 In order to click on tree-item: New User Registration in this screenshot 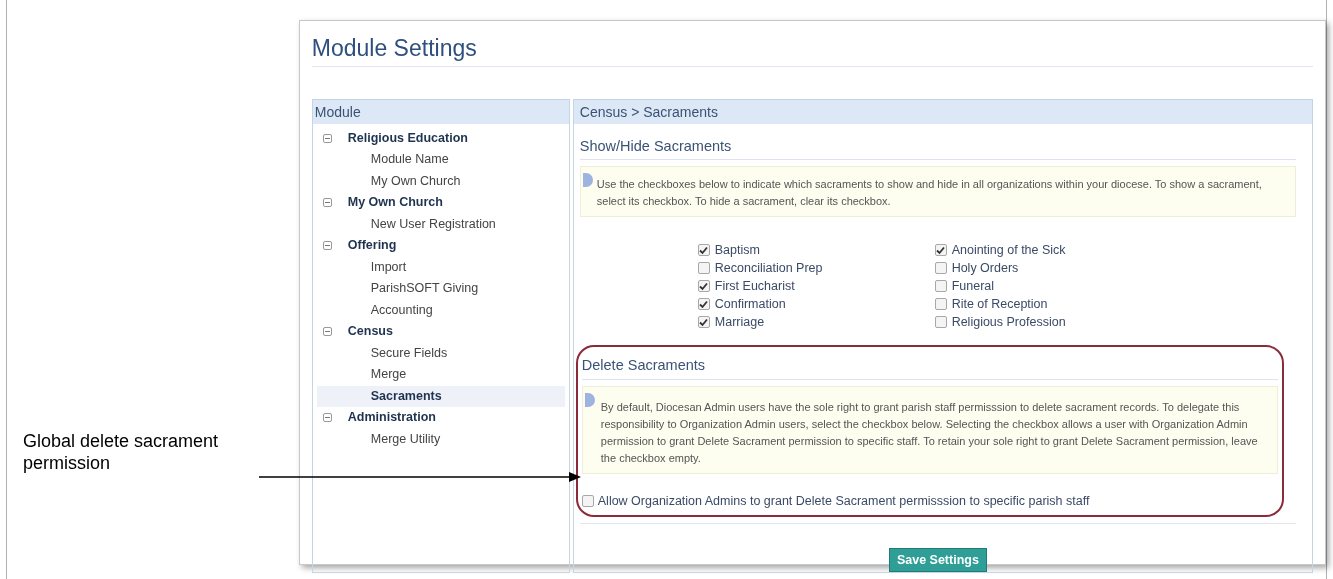, I will do `click(440, 224)`.